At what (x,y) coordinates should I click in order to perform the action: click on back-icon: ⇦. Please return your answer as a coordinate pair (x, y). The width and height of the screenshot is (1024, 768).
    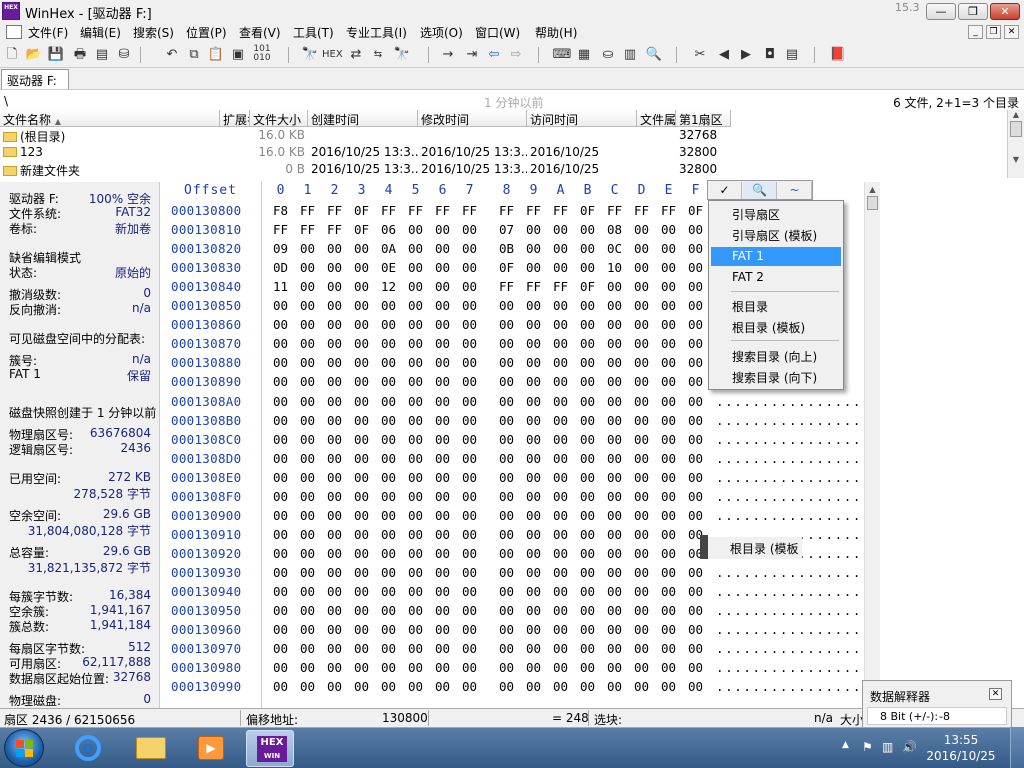
    Looking at the image, I should click on (494, 55).